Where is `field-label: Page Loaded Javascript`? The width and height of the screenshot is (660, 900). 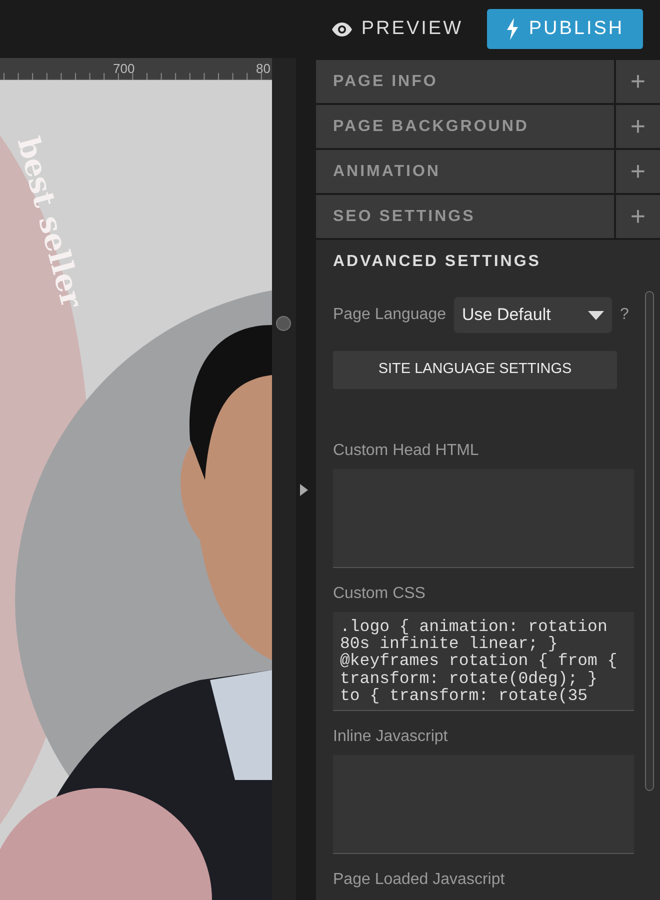
field-label: Page Loaded Javascript is located at coordinates (419, 880).